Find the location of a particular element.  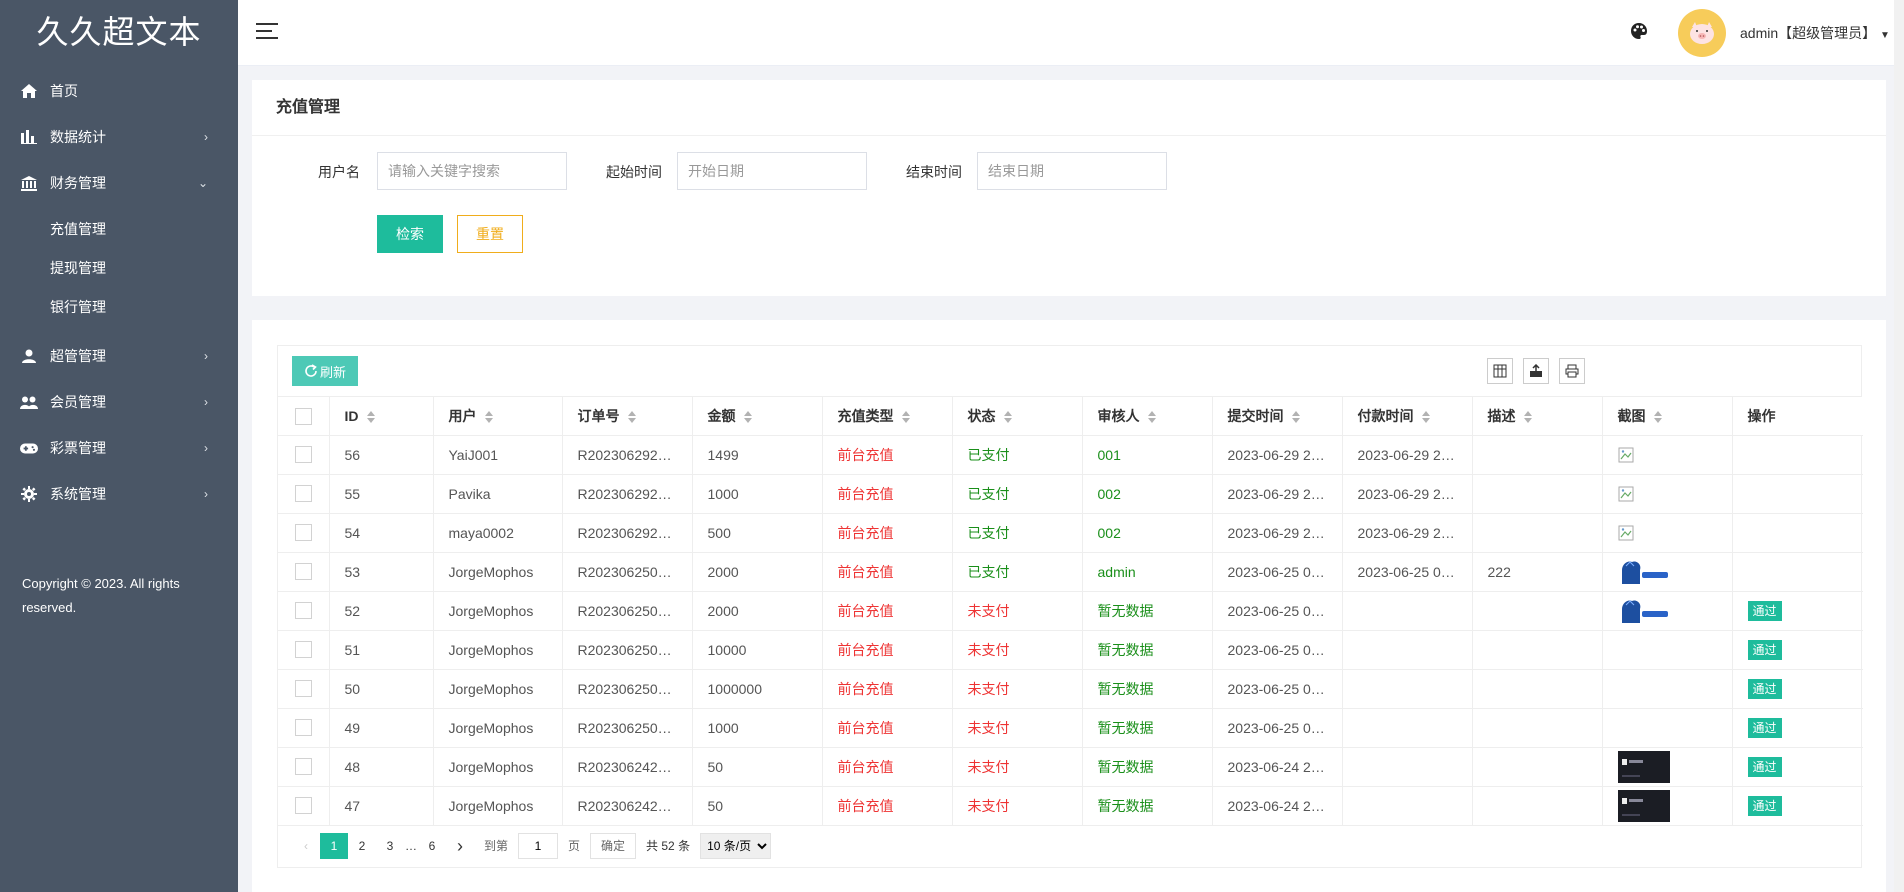

column-header: 用户 is located at coordinates (498, 416).